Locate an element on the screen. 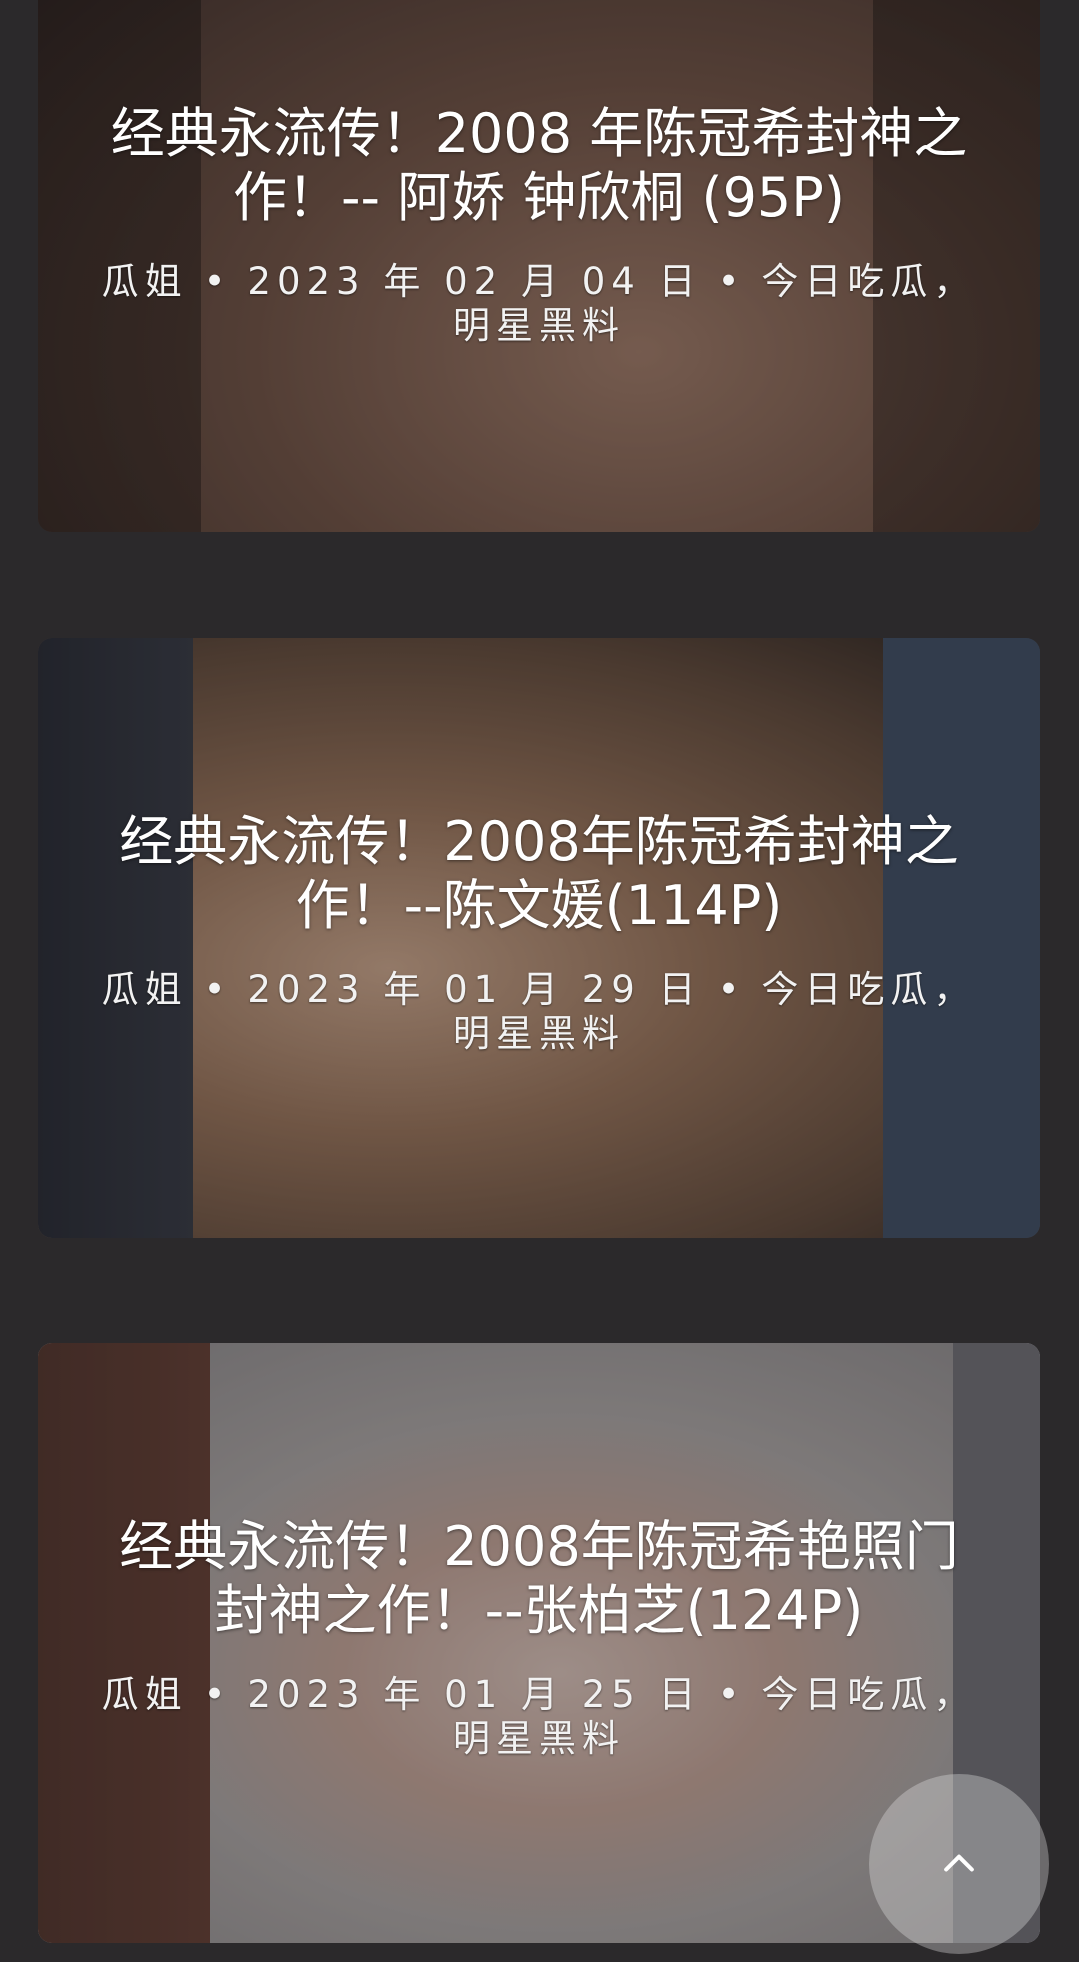 The image size is (1079, 1962). post-date: 2023 年 01 月 25 日 is located at coordinates (474, 1694).